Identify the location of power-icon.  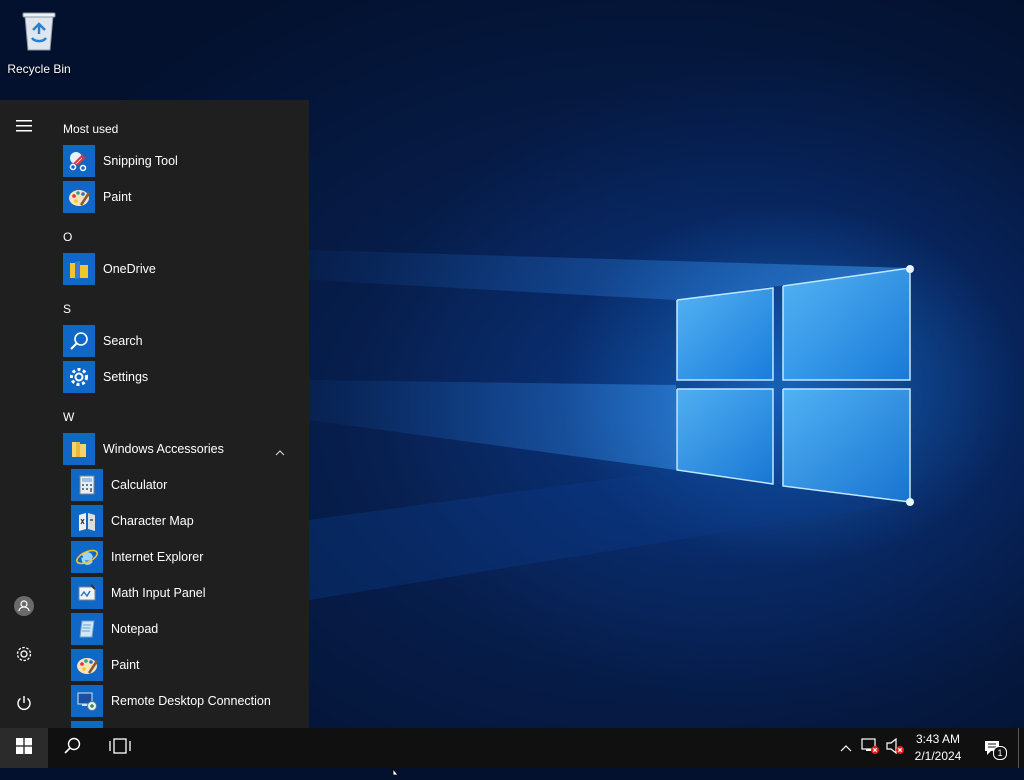
(24, 705).